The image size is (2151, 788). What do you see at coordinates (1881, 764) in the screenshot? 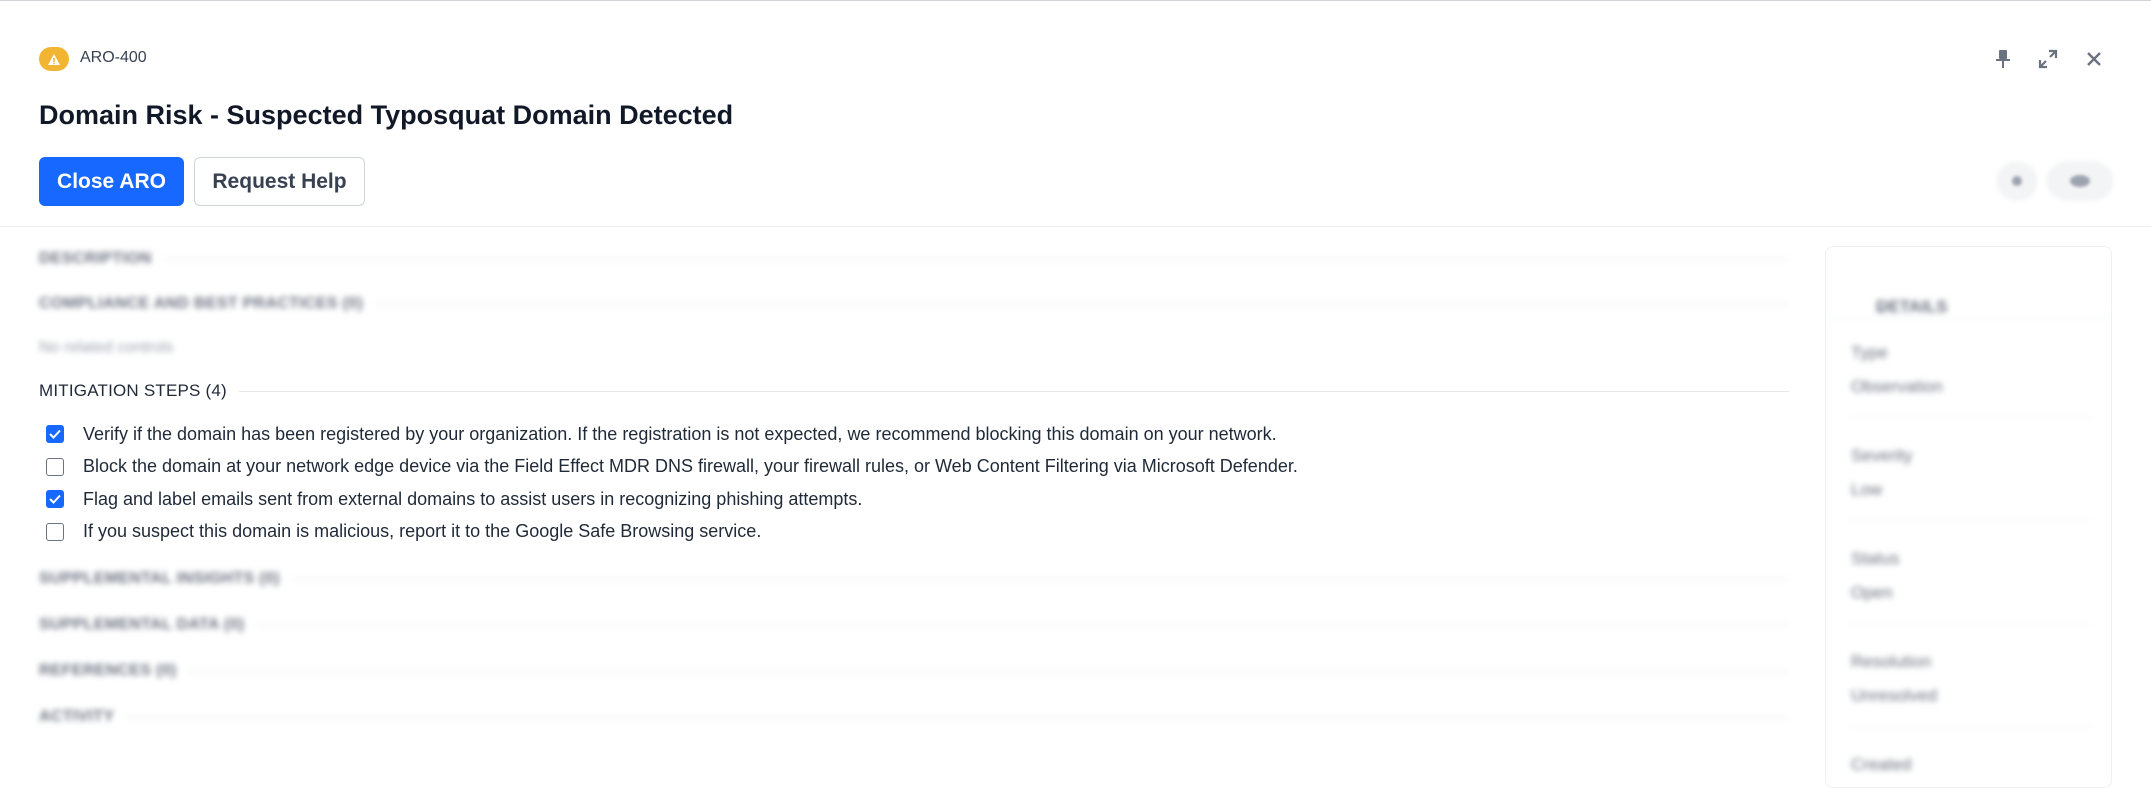
I see `detail-key: Created` at bounding box center [1881, 764].